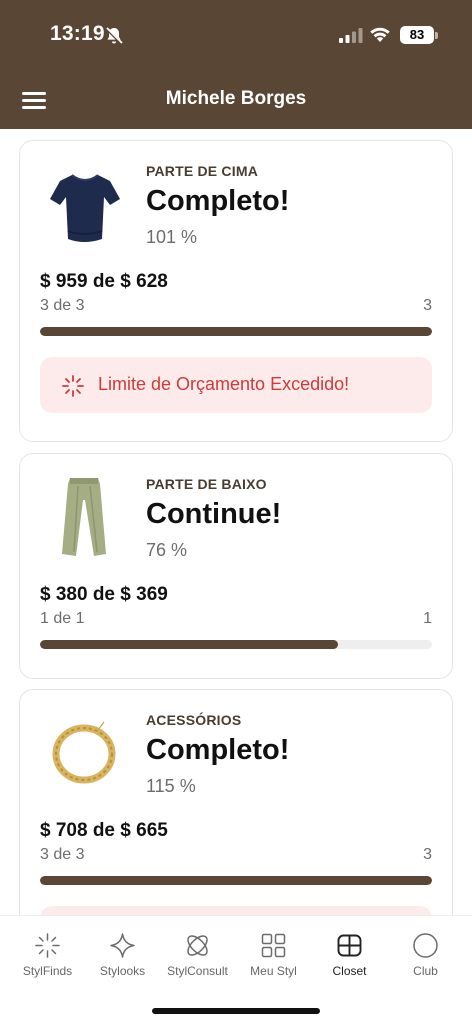 The height and width of the screenshot is (1024, 472). Describe the element at coordinates (349, 945) in the screenshot. I see `closet-icon` at that location.